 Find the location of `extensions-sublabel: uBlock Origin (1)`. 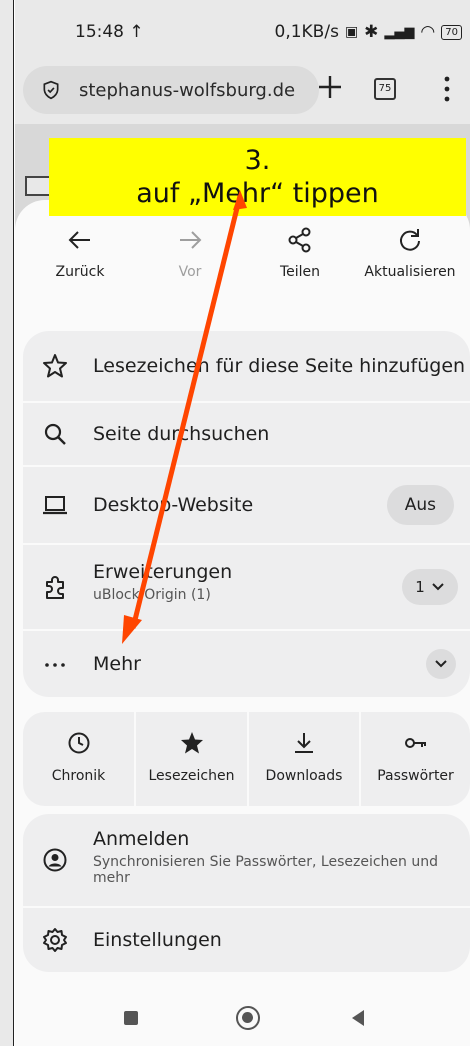

extensions-sublabel: uBlock Origin (1) is located at coordinates (152, 595).